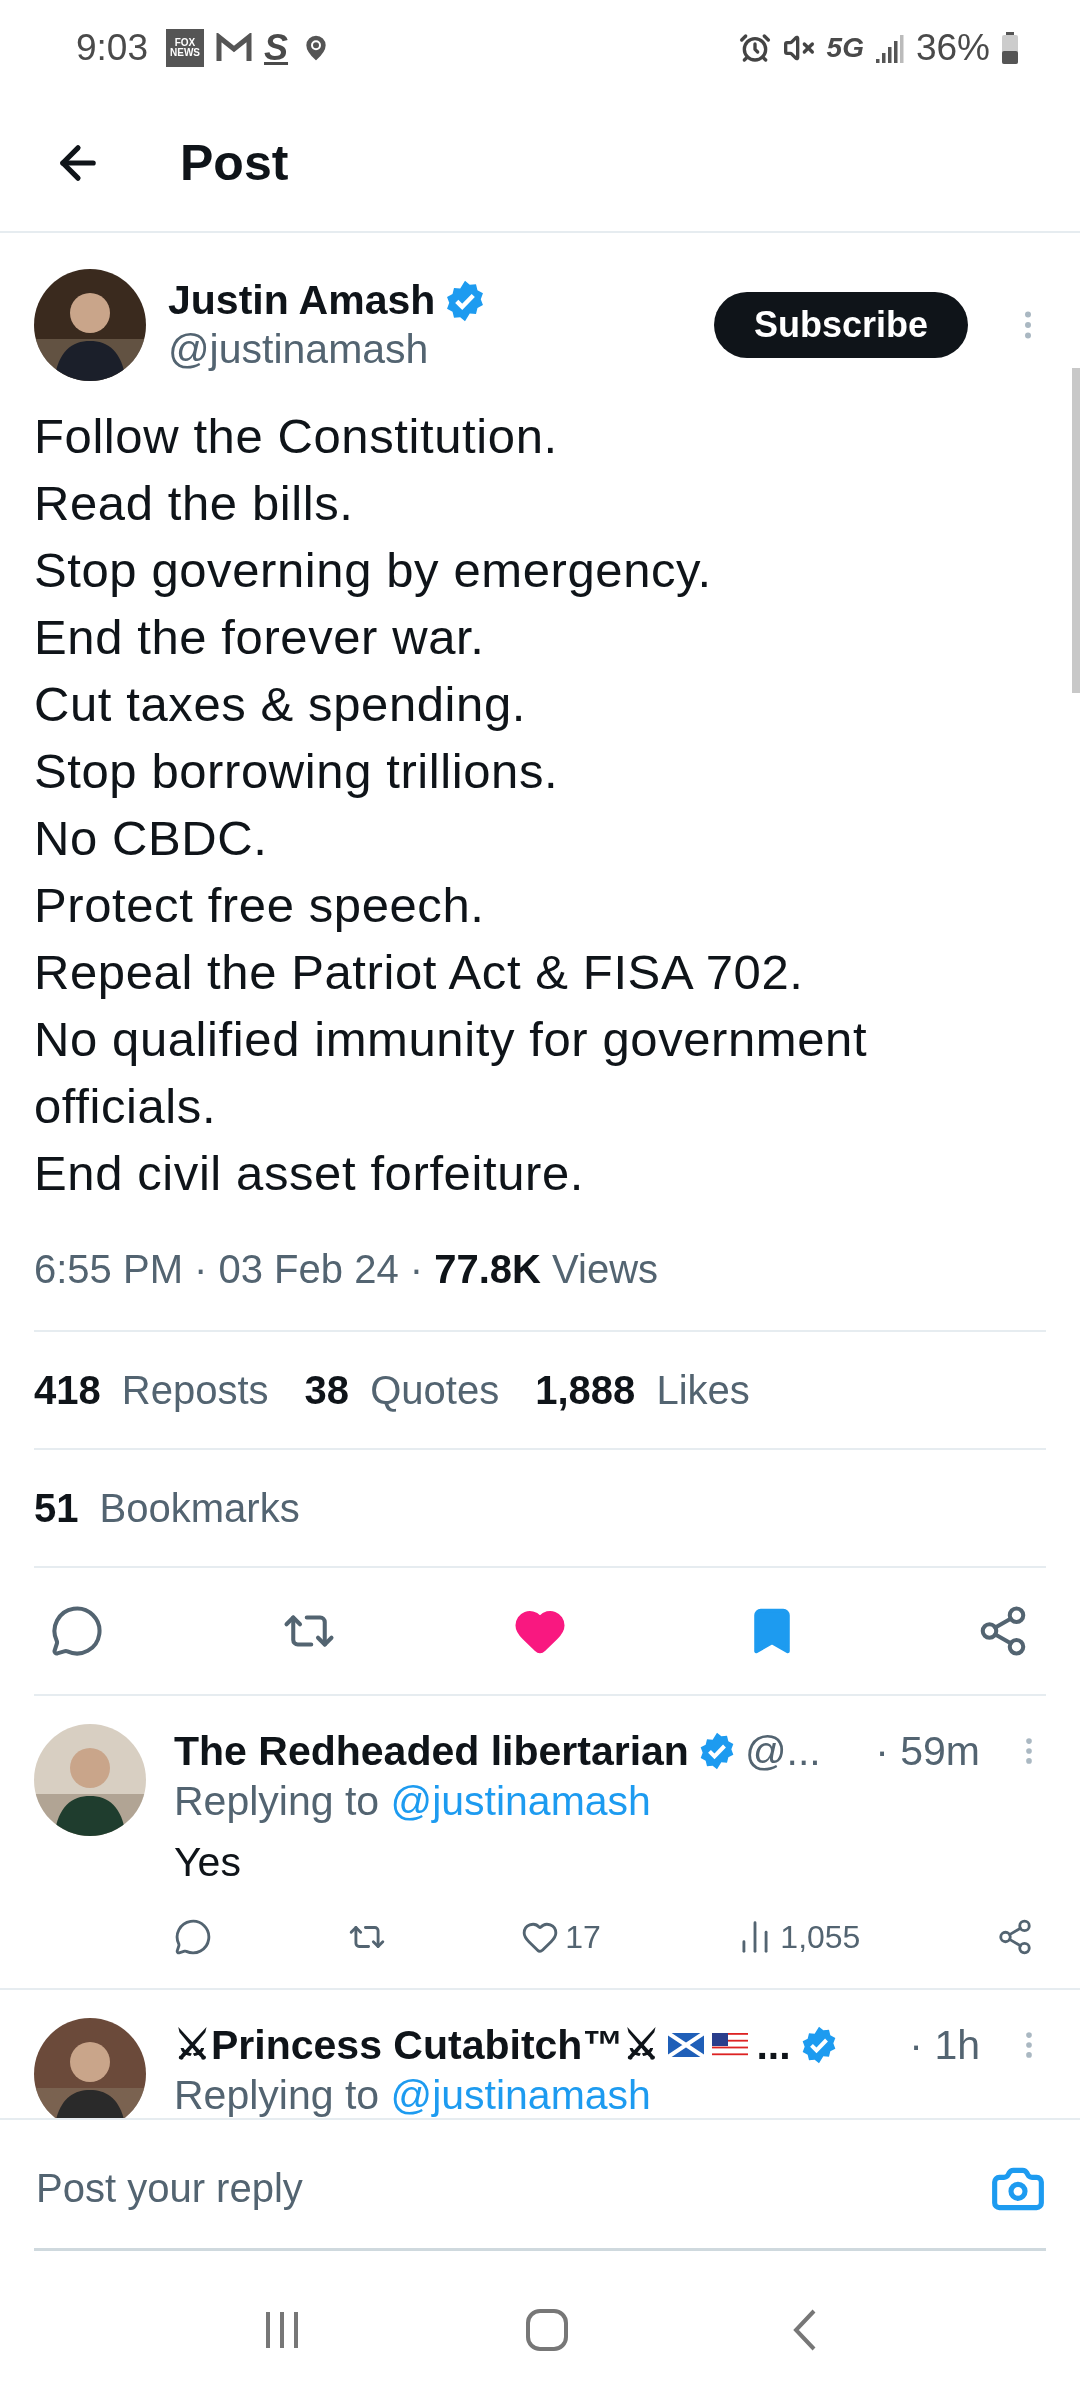  What do you see at coordinates (276, 47) in the screenshot?
I see `app-logo: S` at bounding box center [276, 47].